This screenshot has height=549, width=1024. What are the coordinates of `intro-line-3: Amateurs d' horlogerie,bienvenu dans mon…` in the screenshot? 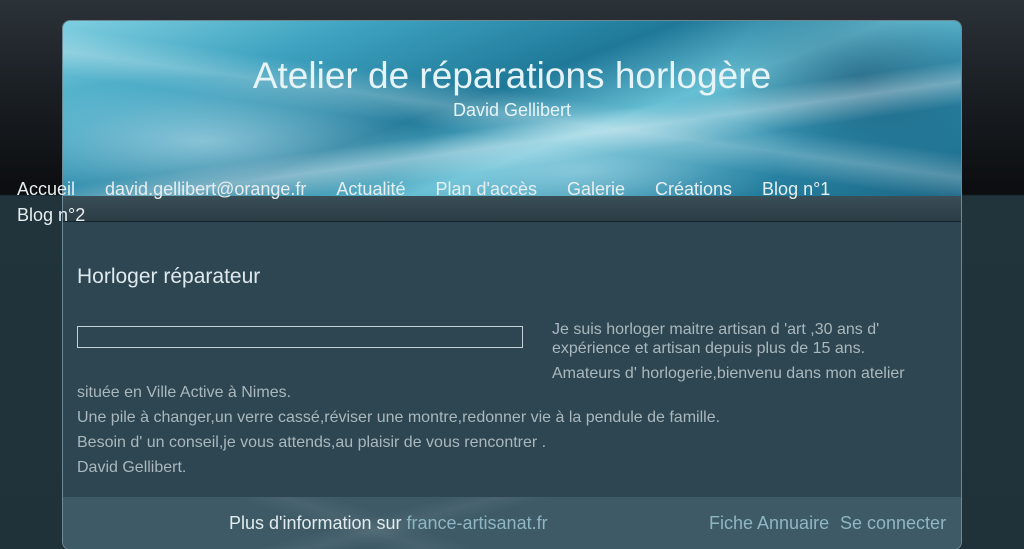 It's located at (728, 373).